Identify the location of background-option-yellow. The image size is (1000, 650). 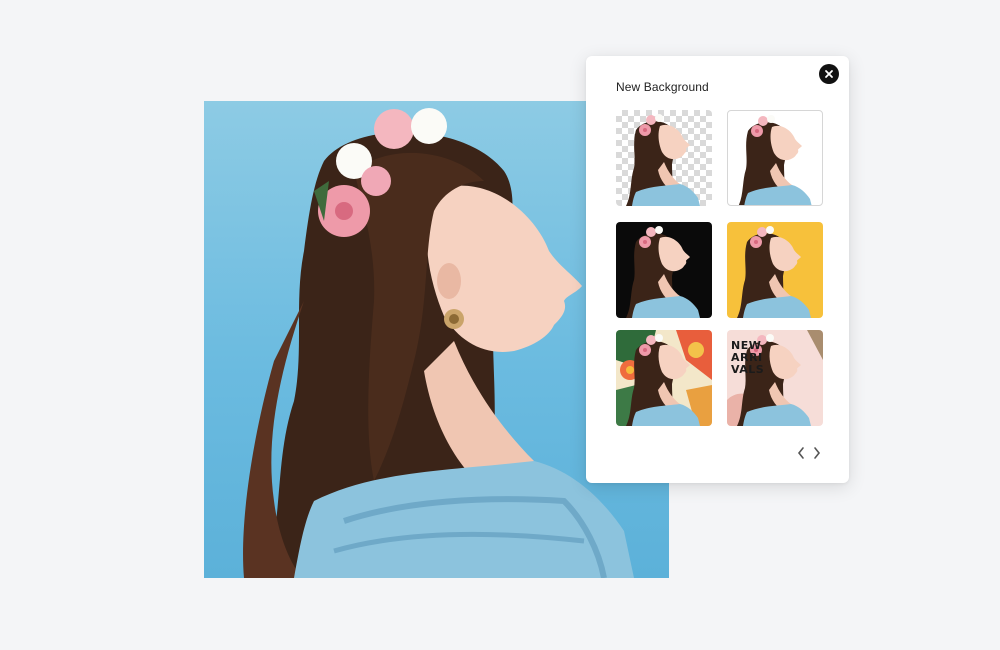
(775, 270).